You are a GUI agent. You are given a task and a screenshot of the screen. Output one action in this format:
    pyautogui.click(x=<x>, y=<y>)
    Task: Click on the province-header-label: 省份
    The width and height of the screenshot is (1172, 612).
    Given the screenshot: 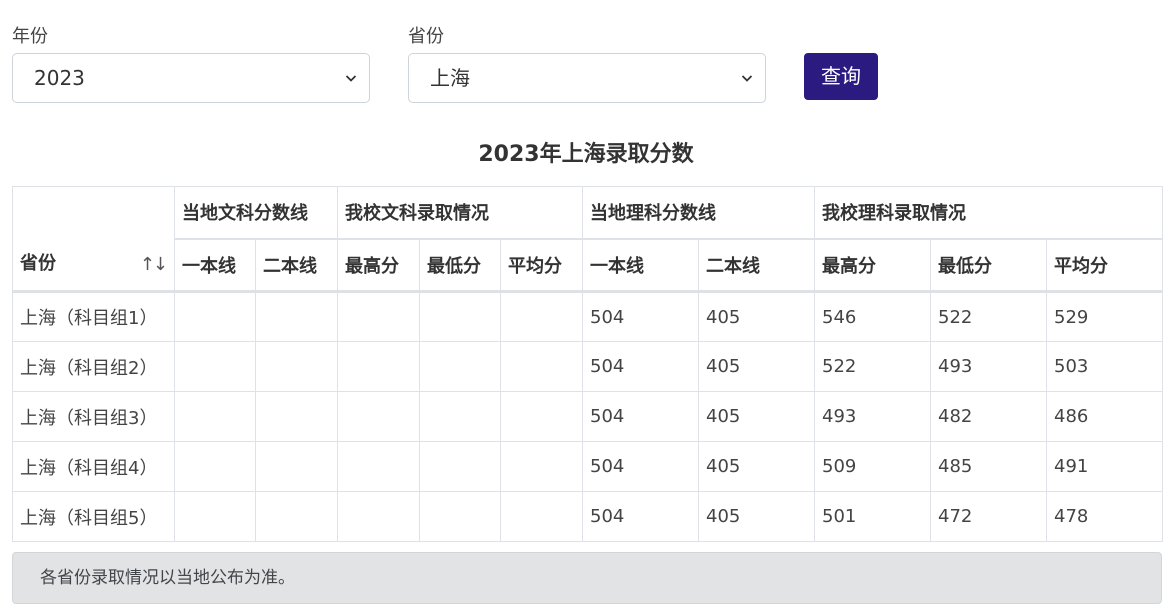 What is the action you would take?
    pyautogui.click(x=38, y=263)
    